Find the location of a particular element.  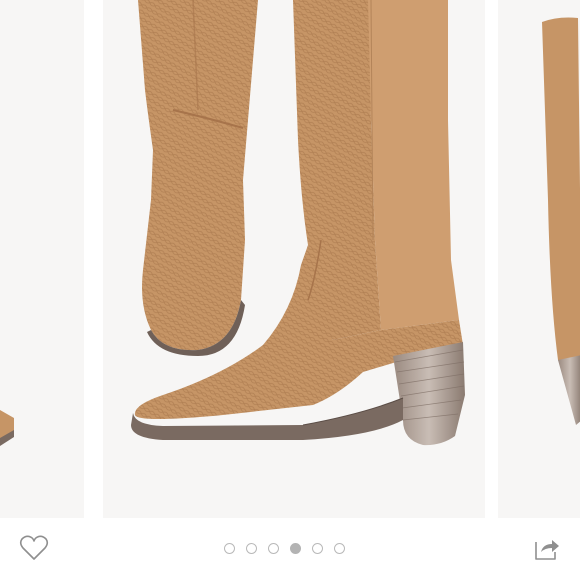

share-arrow-icon is located at coordinates (547, 550).